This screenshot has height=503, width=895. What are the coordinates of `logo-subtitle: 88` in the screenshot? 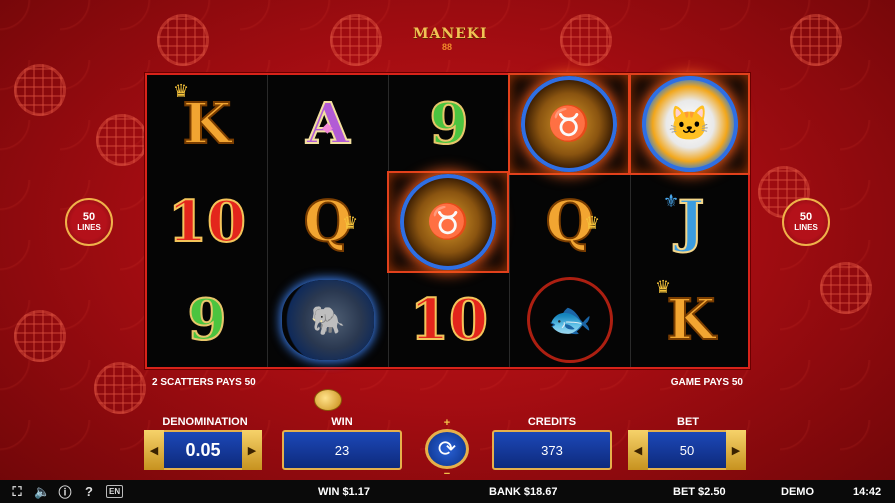 It's located at (446, 47).